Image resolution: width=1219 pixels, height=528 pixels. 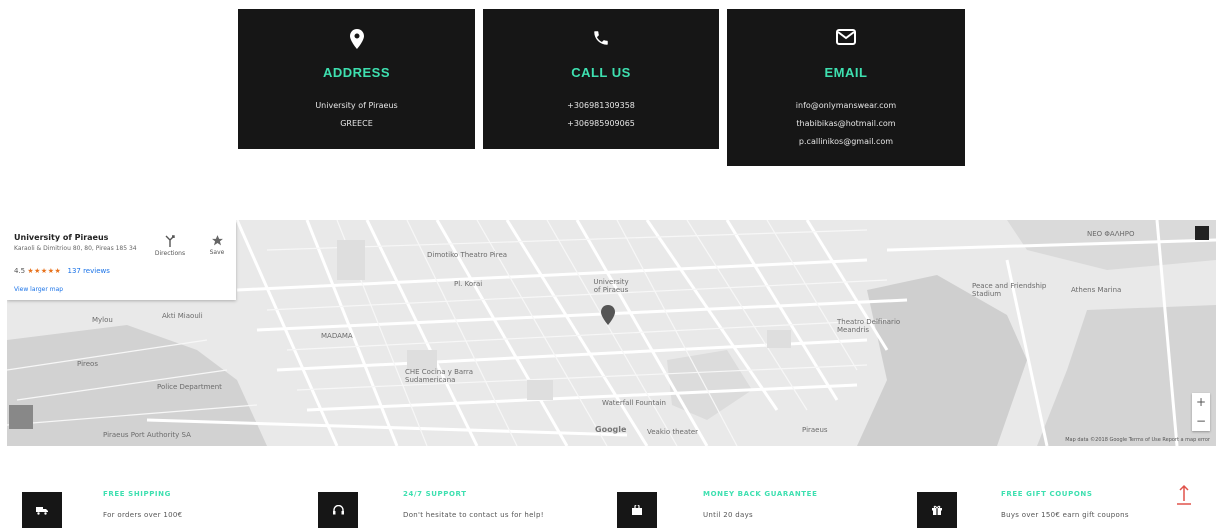 What do you see at coordinates (20, 271) in the screenshot?
I see `rating-value: 4.5` at bounding box center [20, 271].